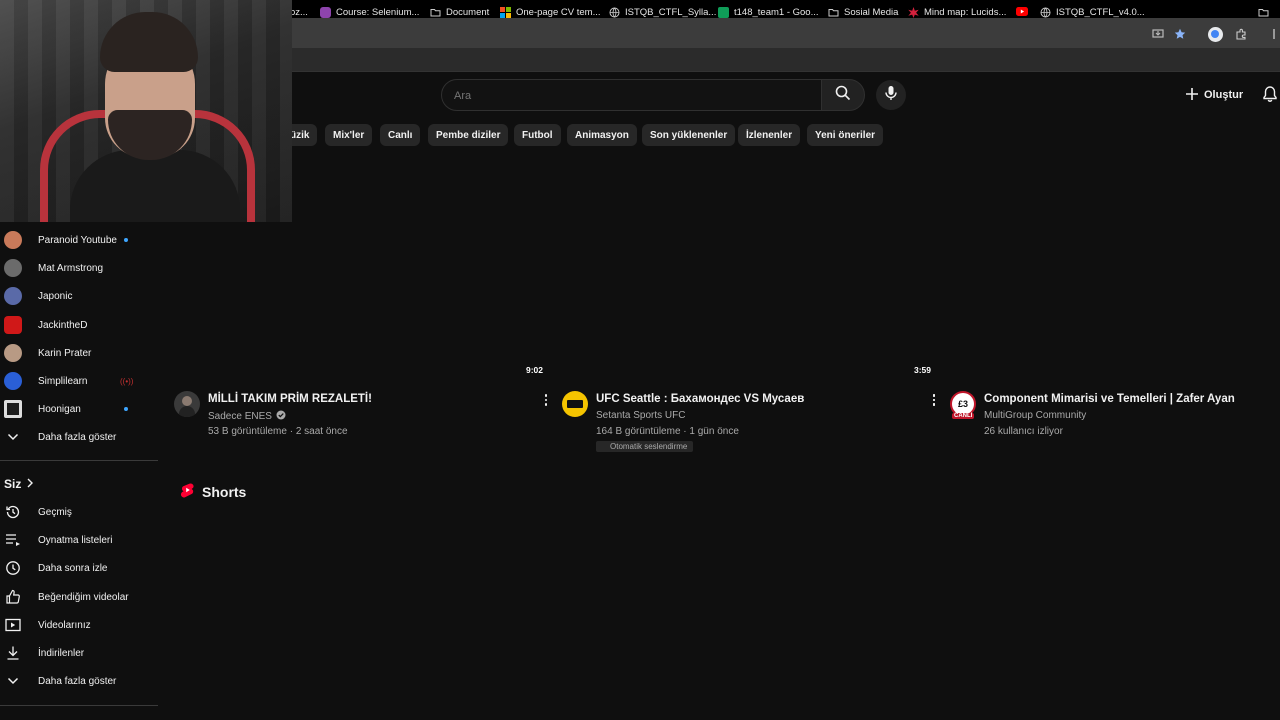  What do you see at coordinates (325, 12) in the screenshot?
I see `course-icon` at bounding box center [325, 12].